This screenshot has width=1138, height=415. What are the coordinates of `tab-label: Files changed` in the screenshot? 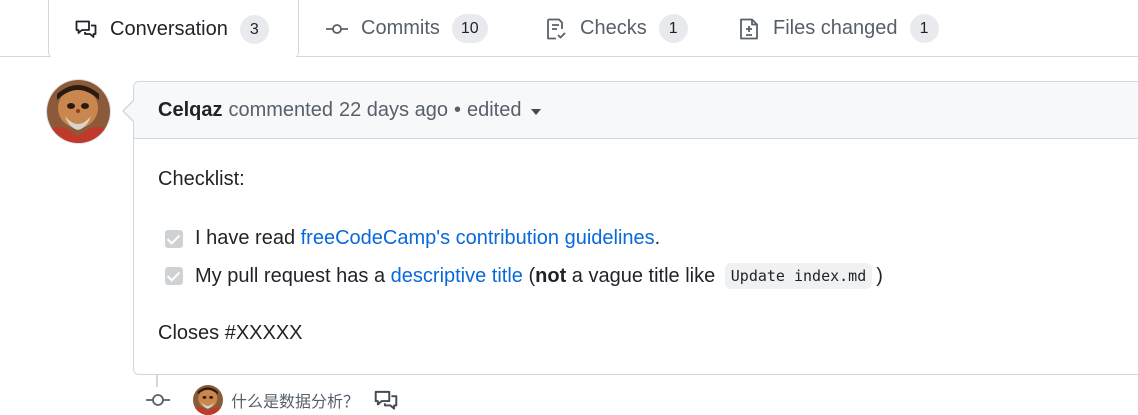 It's located at (835, 28).